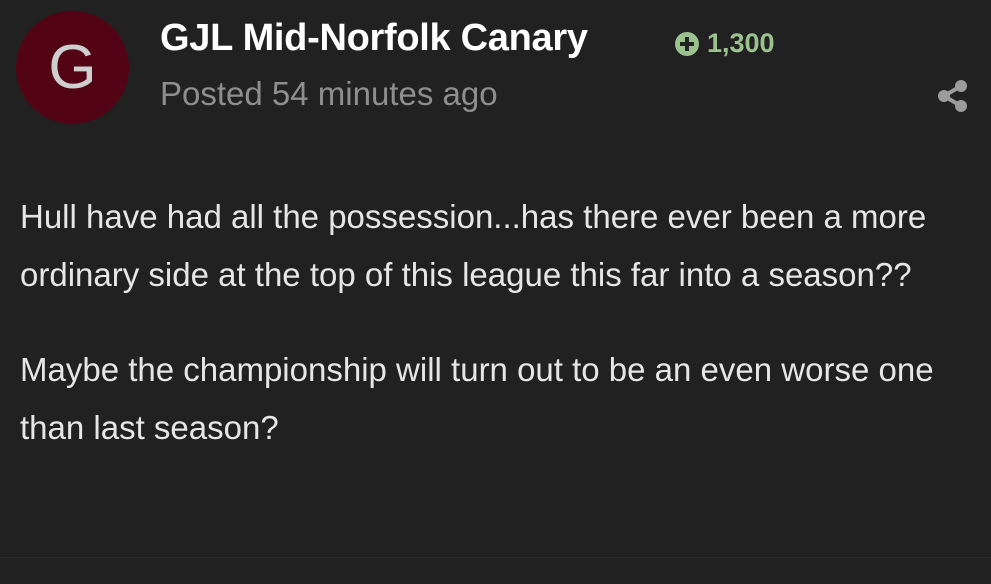  I want to click on reputation-badge: 1,300, so click(725, 43).